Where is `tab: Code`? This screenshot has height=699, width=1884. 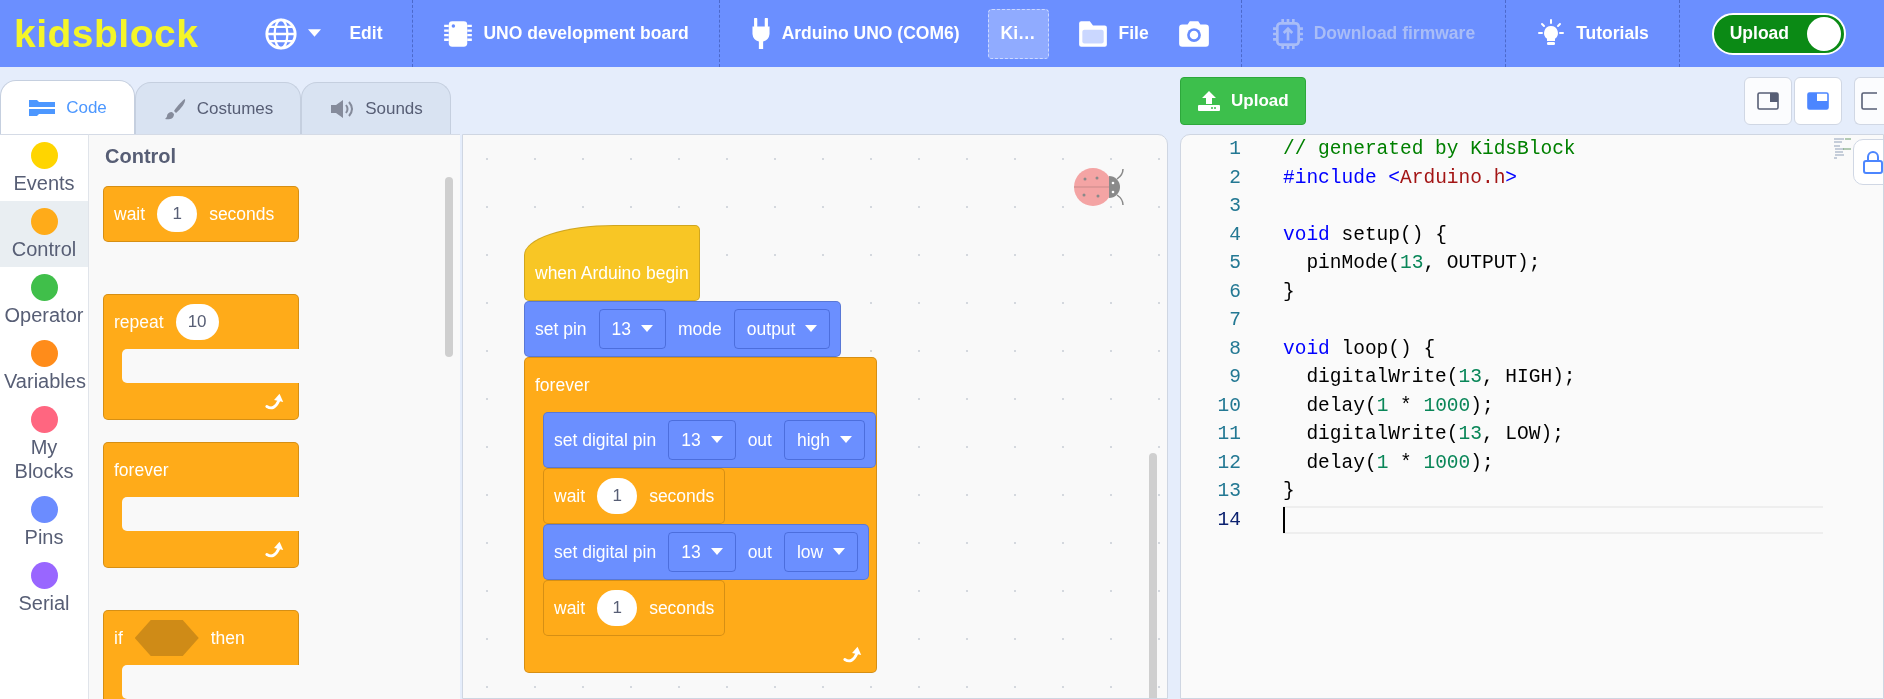
tab: Code is located at coordinates (67, 107).